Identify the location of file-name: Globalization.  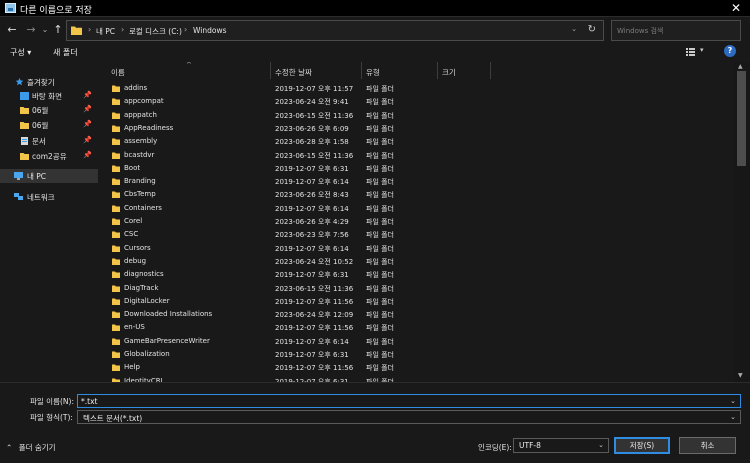
(147, 354).